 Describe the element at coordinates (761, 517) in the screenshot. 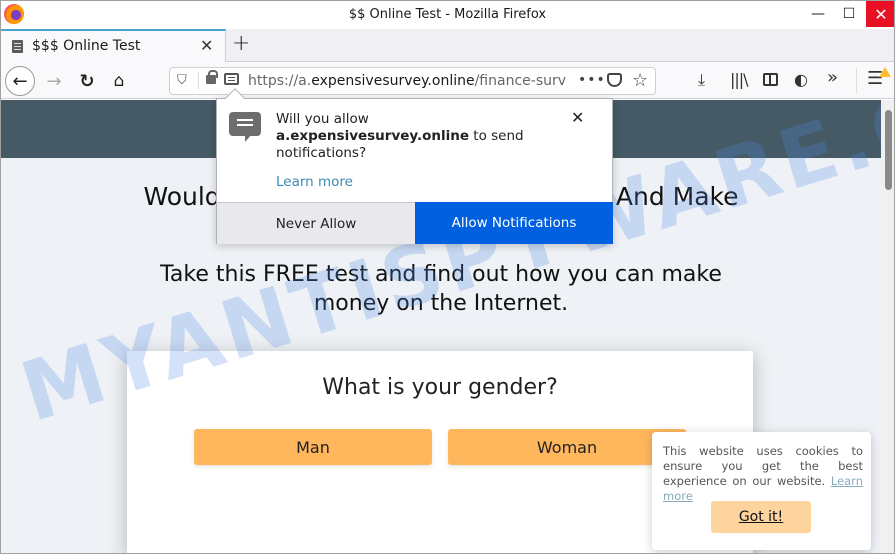

I see `cookie-accept-button: Got it!` at that location.